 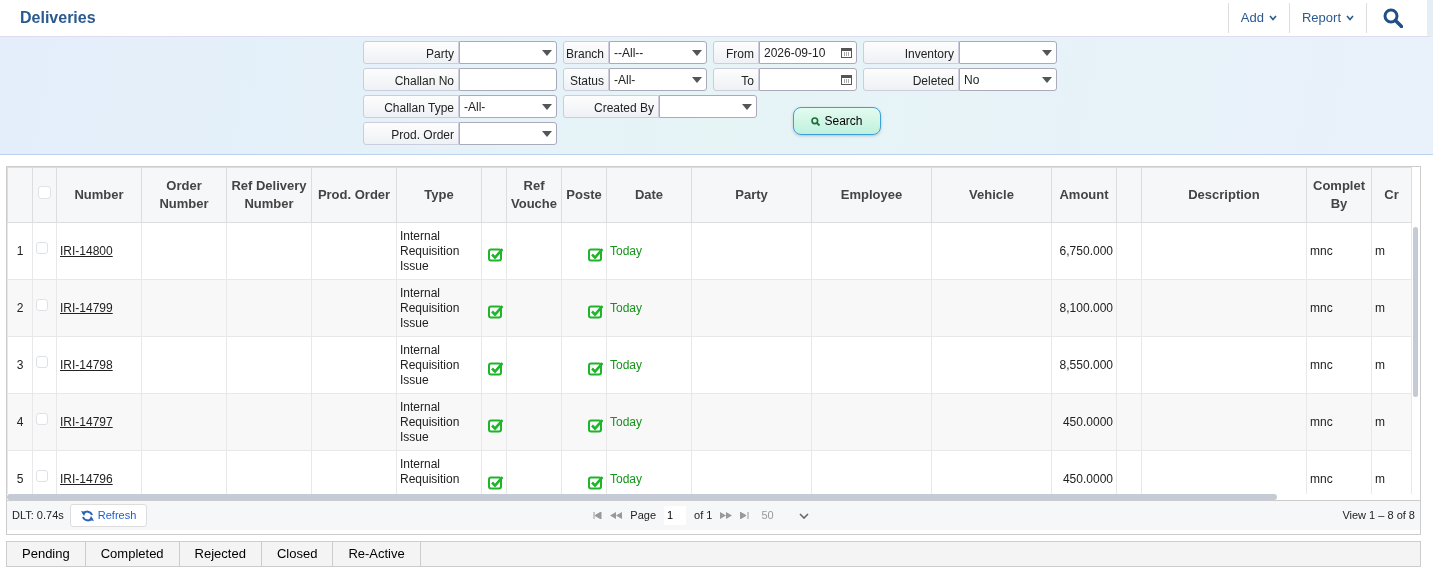 What do you see at coordinates (20, 365) in the screenshot?
I see `row-number: 3` at bounding box center [20, 365].